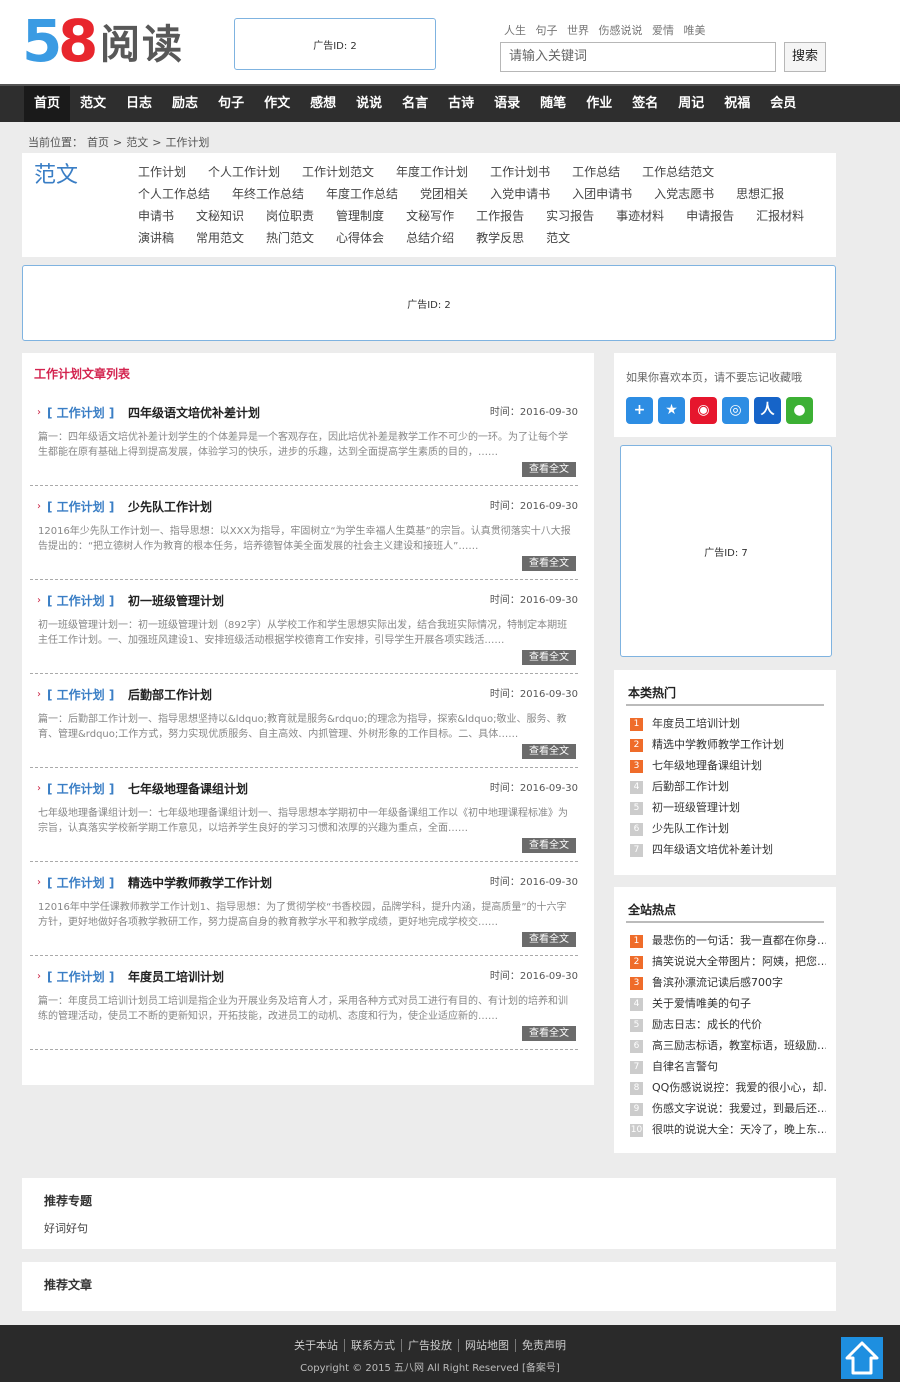 The image size is (900, 1382). I want to click on category-link: 教学反思, so click(500, 238).